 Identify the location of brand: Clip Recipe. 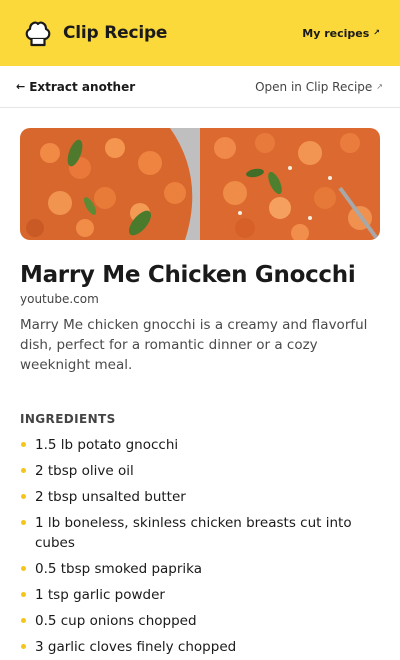
(94, 33).